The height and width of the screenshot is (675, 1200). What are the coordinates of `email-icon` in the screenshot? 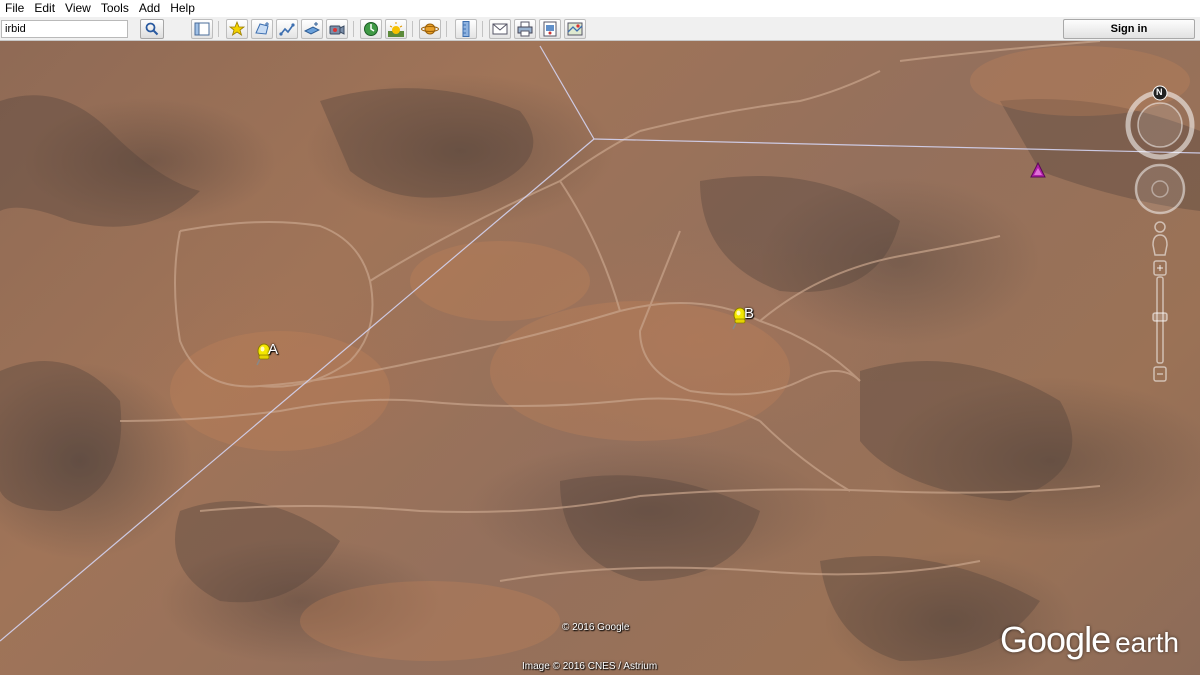 It's located at (500, 29).